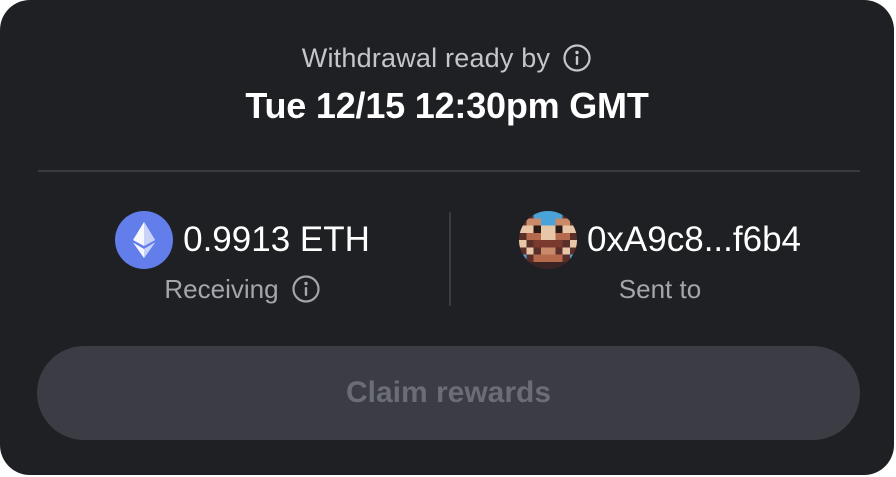 This screenshot has width=896, height=477. What do you see at coordinates (449, 171) in the screenshot?
I see `horizontal-divider` at bounding box center [449, 171].